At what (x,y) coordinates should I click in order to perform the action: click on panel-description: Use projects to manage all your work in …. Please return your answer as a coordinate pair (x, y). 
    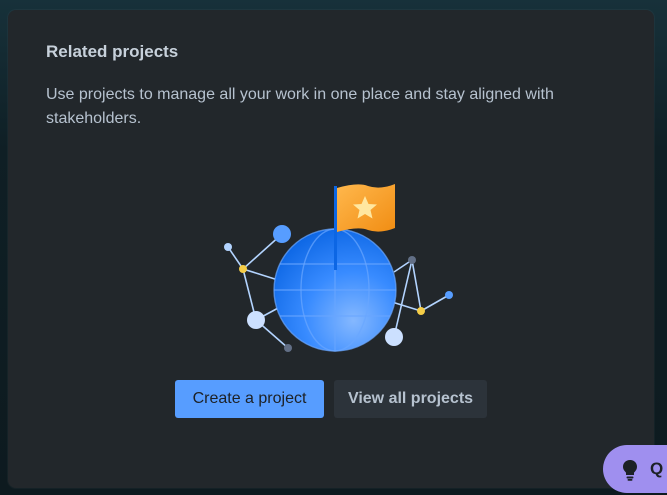
    Looking at the image, I should click on (300, 106).